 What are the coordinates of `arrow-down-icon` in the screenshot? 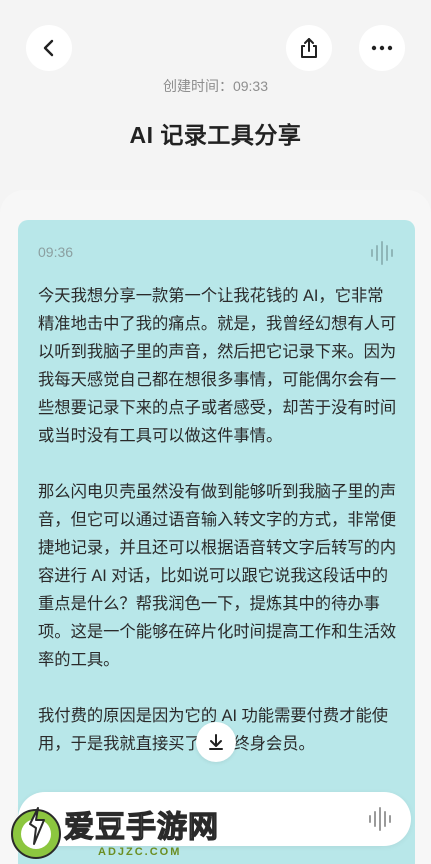 It's located at (216, 742).